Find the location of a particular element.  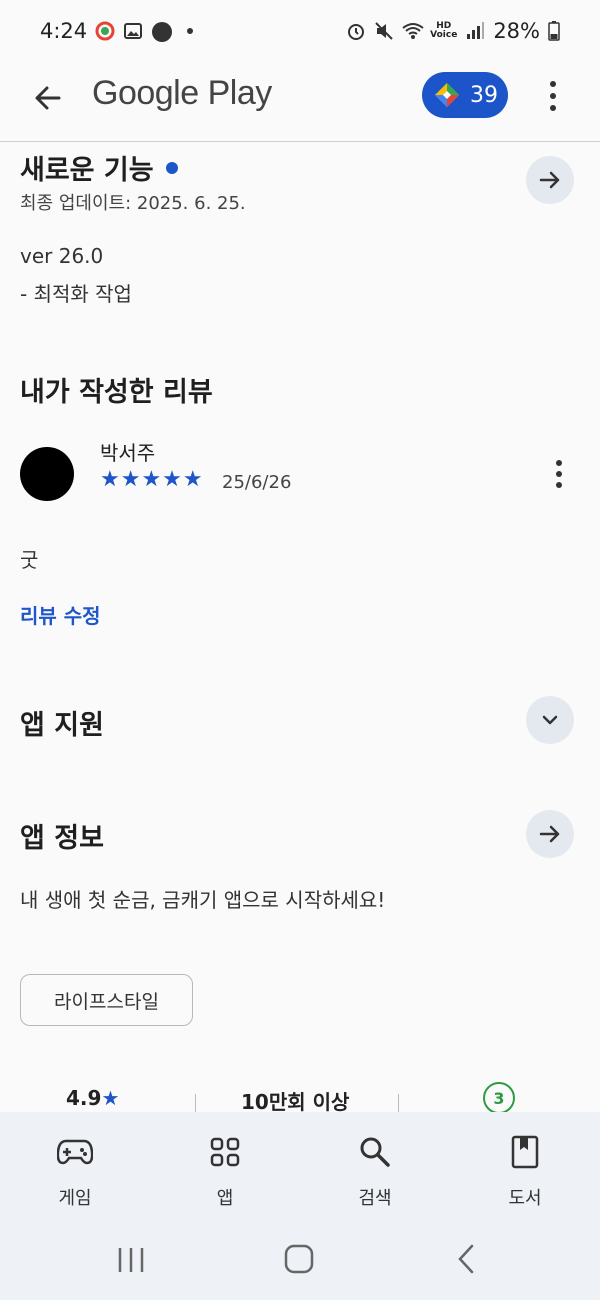

home-icon is located at coordinates (299, 1259).